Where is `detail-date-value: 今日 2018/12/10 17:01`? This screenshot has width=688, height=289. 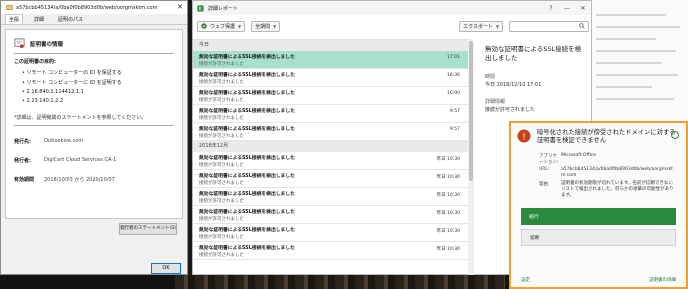
detail-date-value: 今日 2018/12/10 17:01 is located at coordinates (513, 85).